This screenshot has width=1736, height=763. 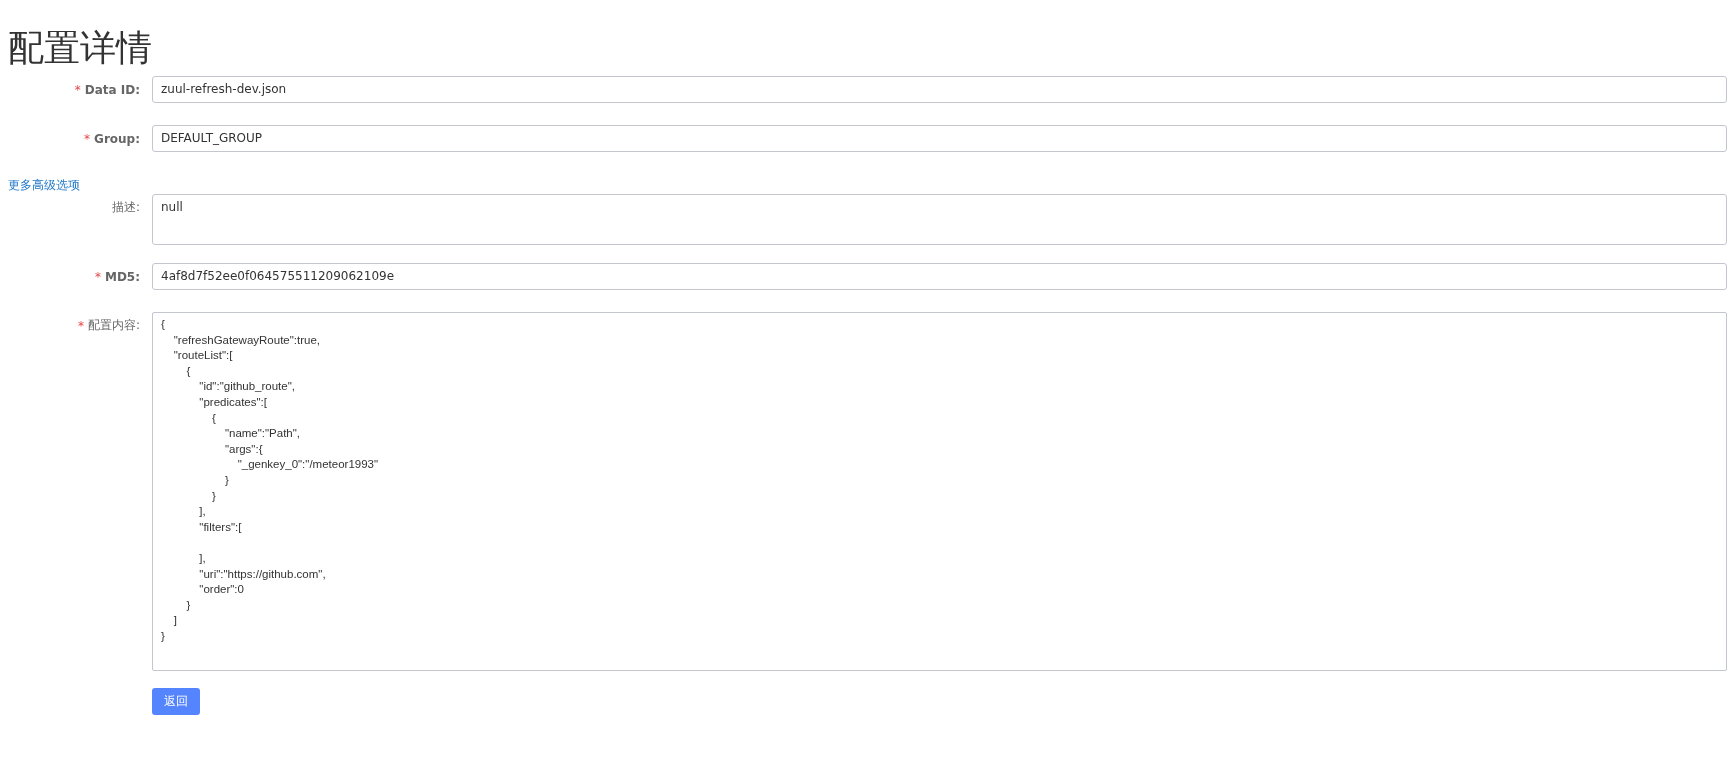 What do you see at coordinates (125, 207) in the screenshot?
I see `field-label: 描述:` at bounding box center [125, 207].